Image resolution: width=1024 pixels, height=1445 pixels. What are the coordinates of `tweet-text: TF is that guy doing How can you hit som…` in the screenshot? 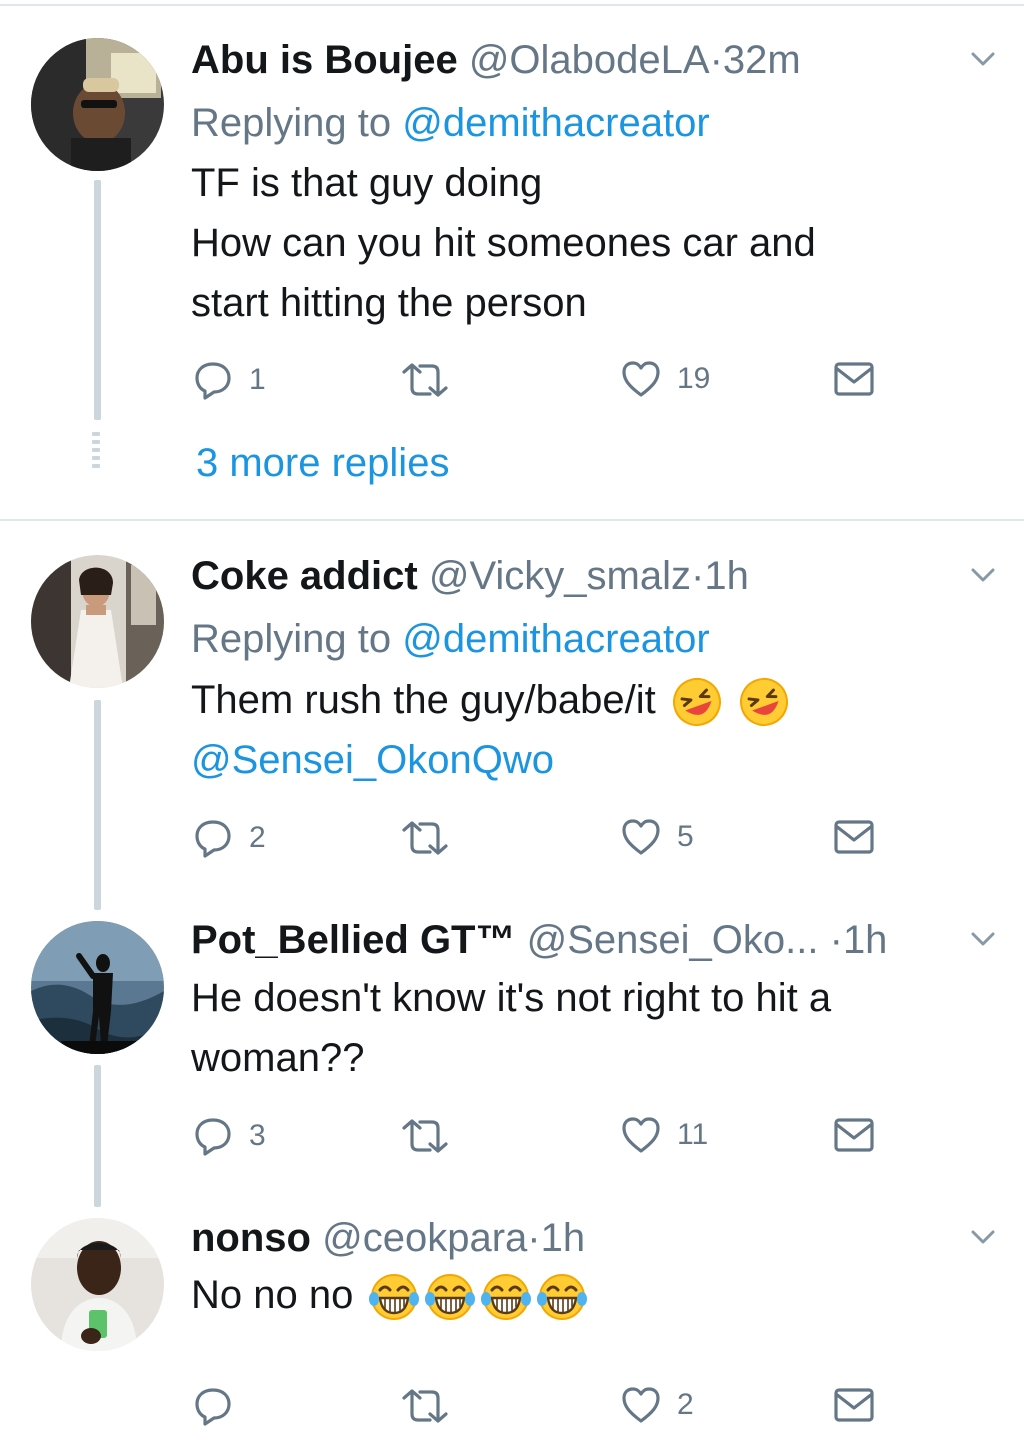 It's located at (591, 243).